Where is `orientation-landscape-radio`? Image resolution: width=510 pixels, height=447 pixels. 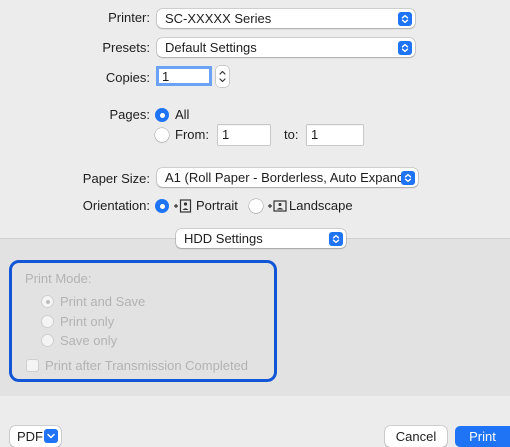
orientation-landscape-radio is located at coordinates (256, 206).